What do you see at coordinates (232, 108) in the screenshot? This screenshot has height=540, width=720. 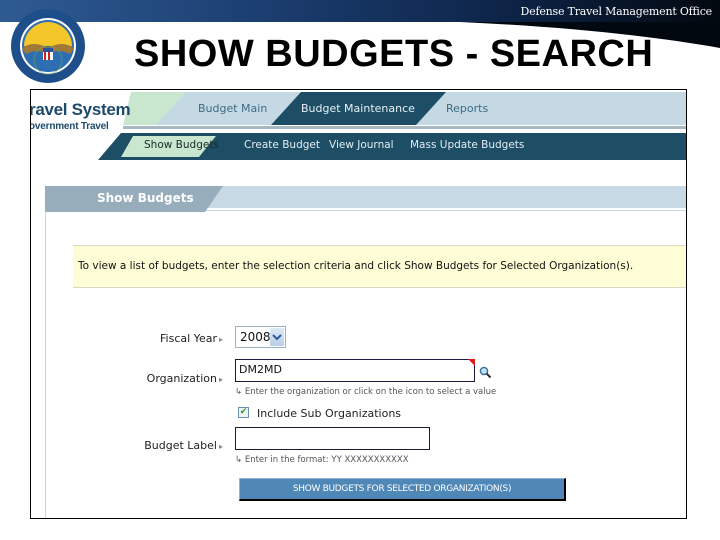 I see `tab-budget-main: Budget Main` at bounding box center [232, 108].